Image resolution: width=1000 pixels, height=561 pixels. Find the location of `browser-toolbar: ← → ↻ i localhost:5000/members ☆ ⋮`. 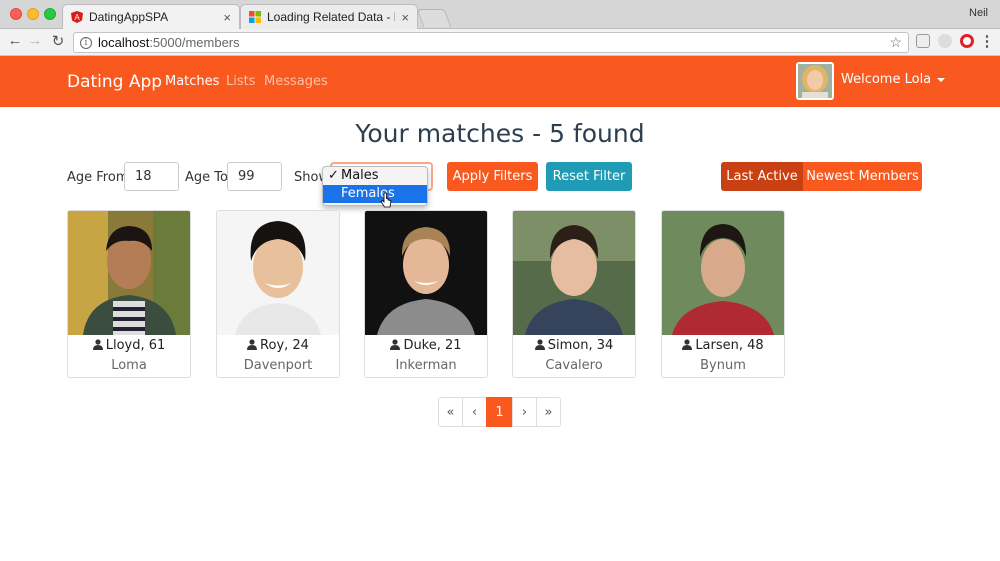

browser-toolbar: ← → ↻ i localhost:5000/members ☆ ⋮ is located at coordinates (500, 42).